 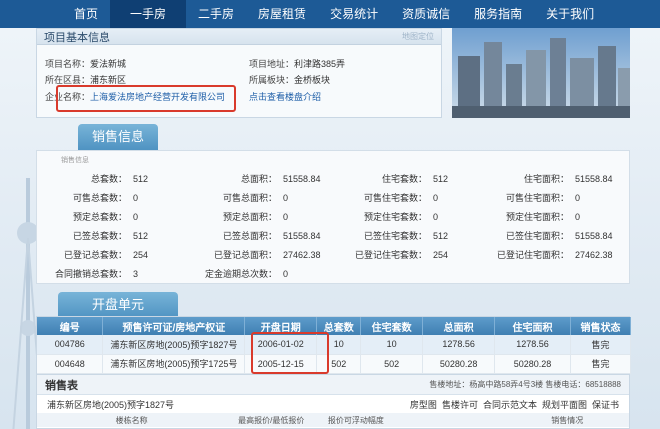 What do you see at coordinates (600, 326) in the screenshot?
I see `units-column-header: 销售状态` at bounding box center [600, 326].